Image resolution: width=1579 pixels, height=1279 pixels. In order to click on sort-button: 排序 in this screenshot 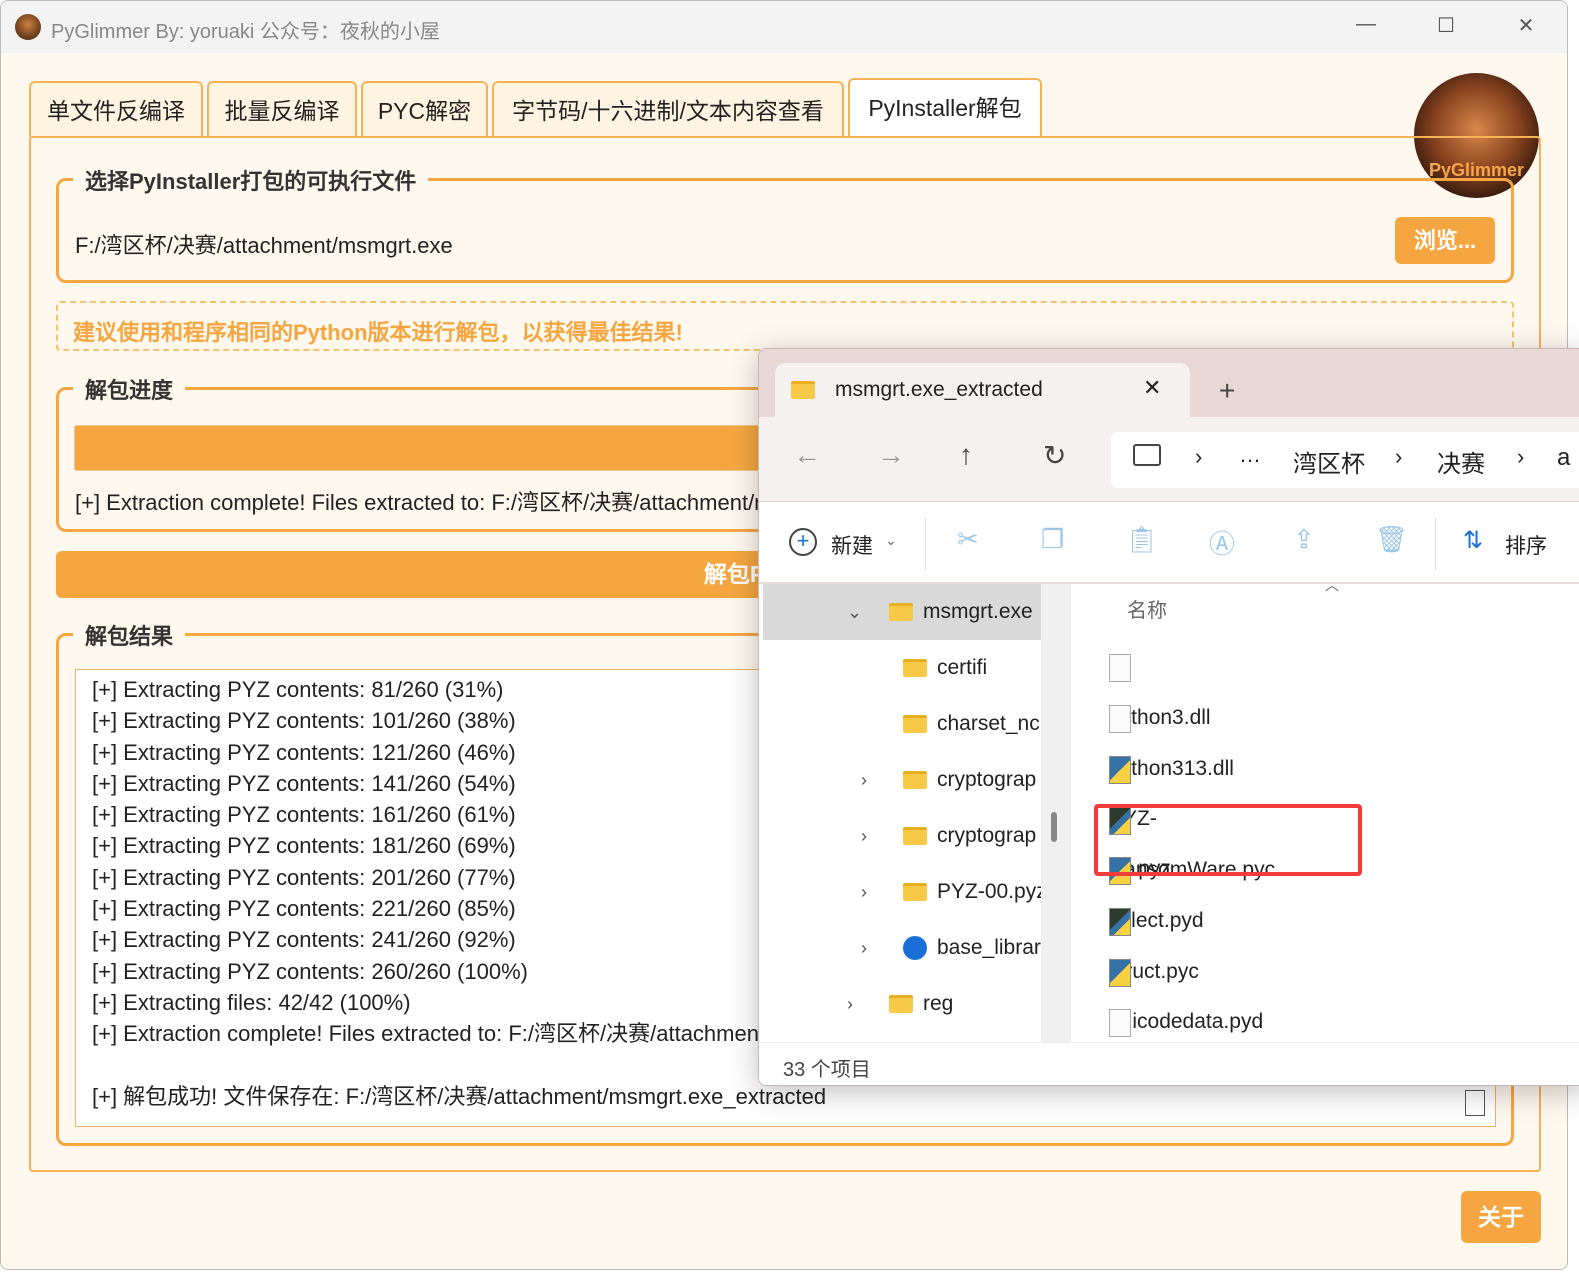, I will do `click(1526, 545)`.